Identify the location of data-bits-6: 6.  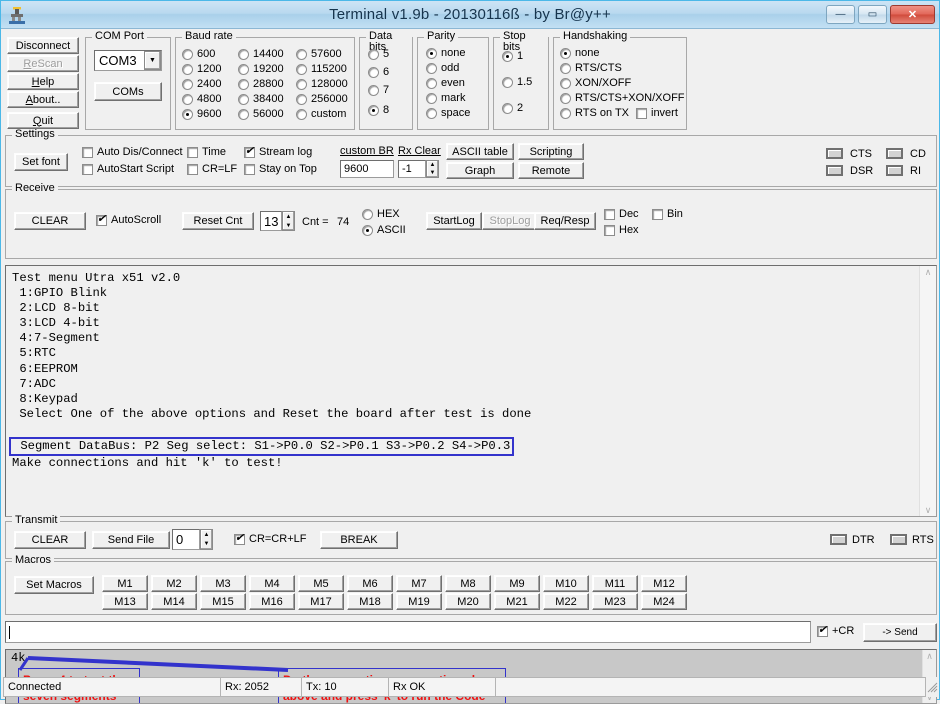
(378, 72).